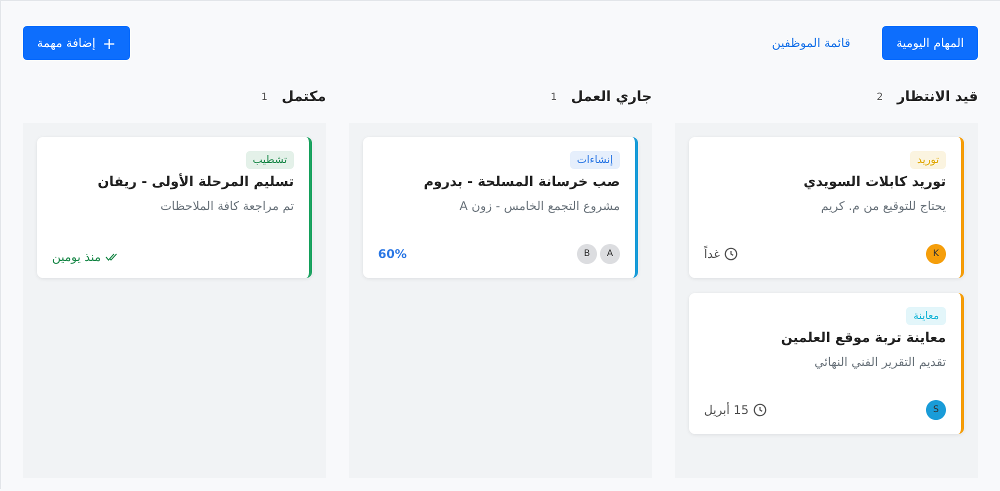 Image resolution: width=1000 pixels, height=491 pixels. What do you see at coordinates (304, 97) in the screenshot?
I see `column-title: مكتمل` at bounding box center [304, 97].